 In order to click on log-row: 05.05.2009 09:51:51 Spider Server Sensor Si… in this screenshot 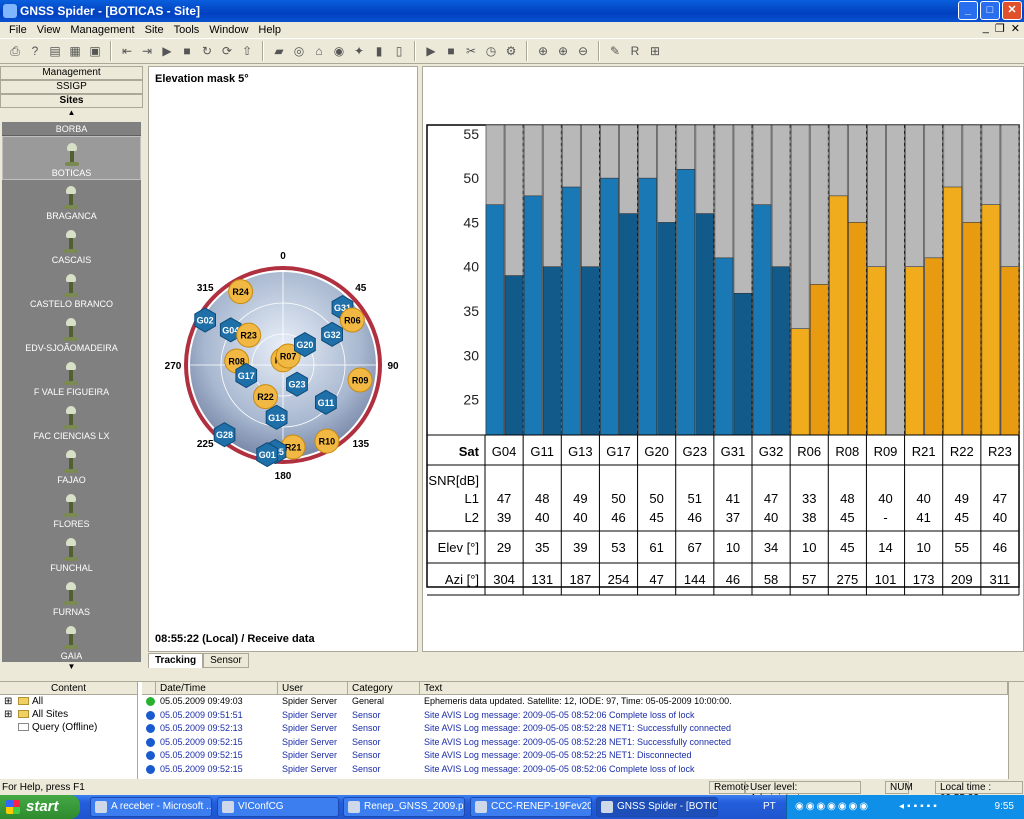, I will do `click(575, 716)`.